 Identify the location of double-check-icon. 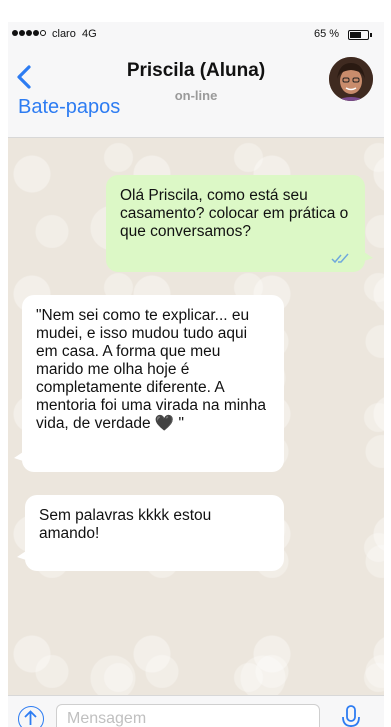
(340, 258).